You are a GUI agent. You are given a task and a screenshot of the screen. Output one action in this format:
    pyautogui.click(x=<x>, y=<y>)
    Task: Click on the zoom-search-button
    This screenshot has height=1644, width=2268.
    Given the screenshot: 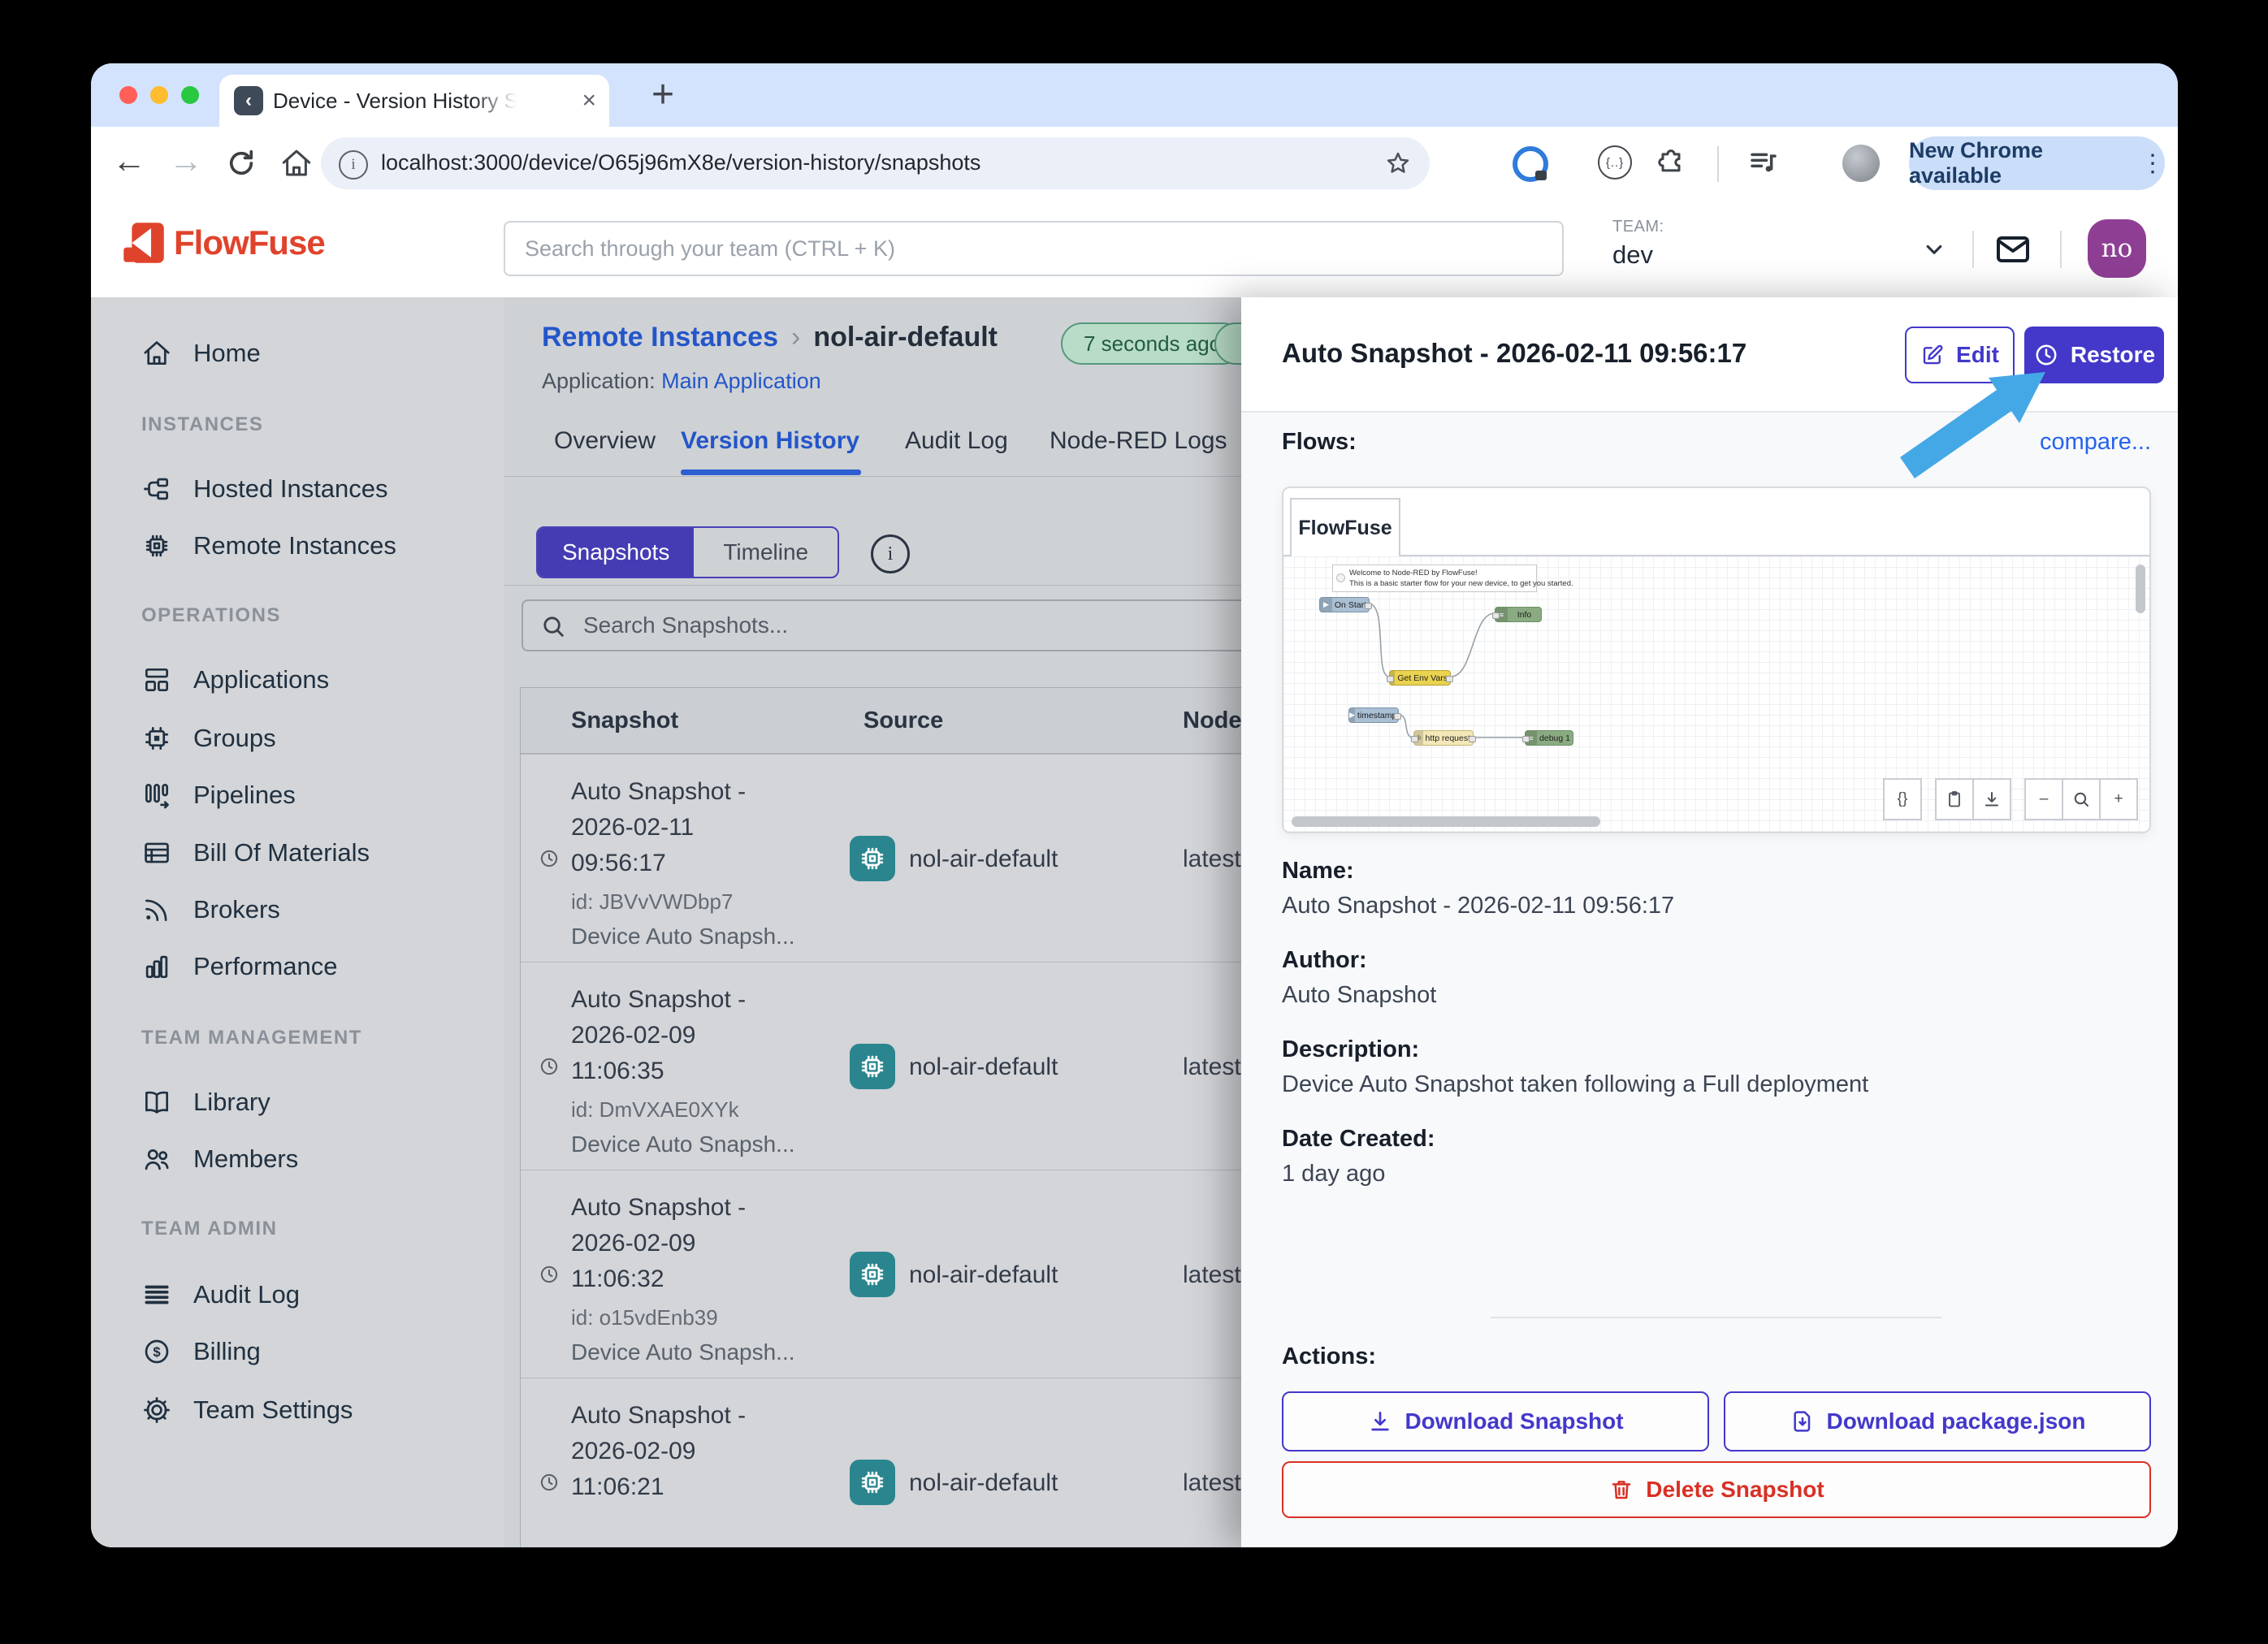 What is the action you would take?
    pyautogui.click(x=2081, y=799)
    